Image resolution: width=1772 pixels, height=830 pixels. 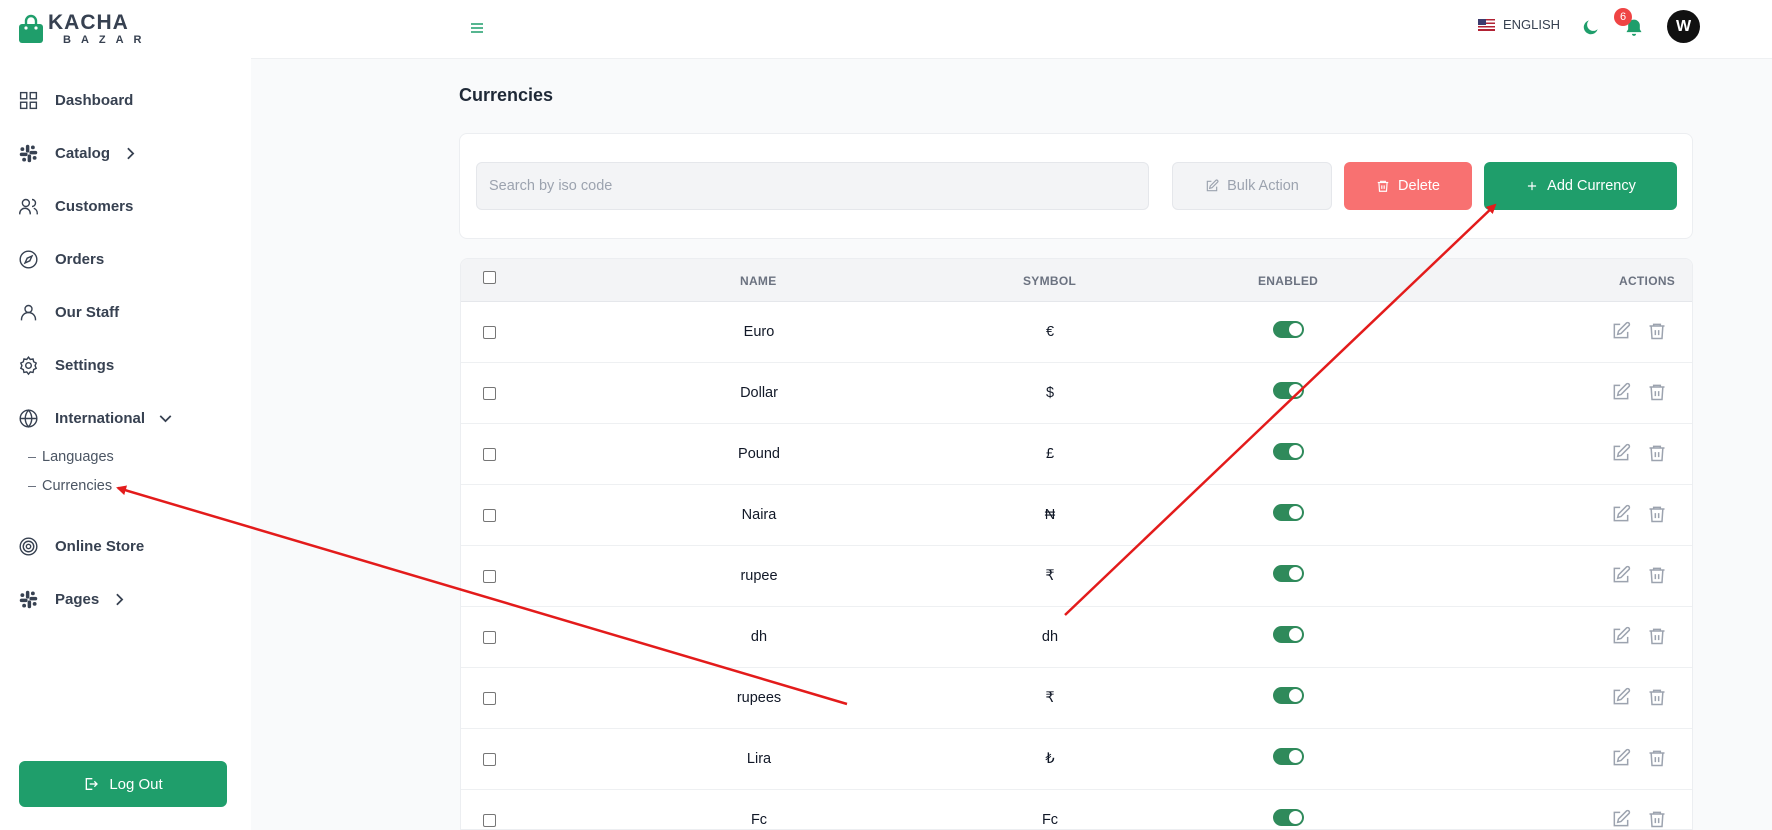 What do you see at coordinates (489, 277) in the screenshot?
I see `select-all-checkbox` at bounding box center [489, 277].